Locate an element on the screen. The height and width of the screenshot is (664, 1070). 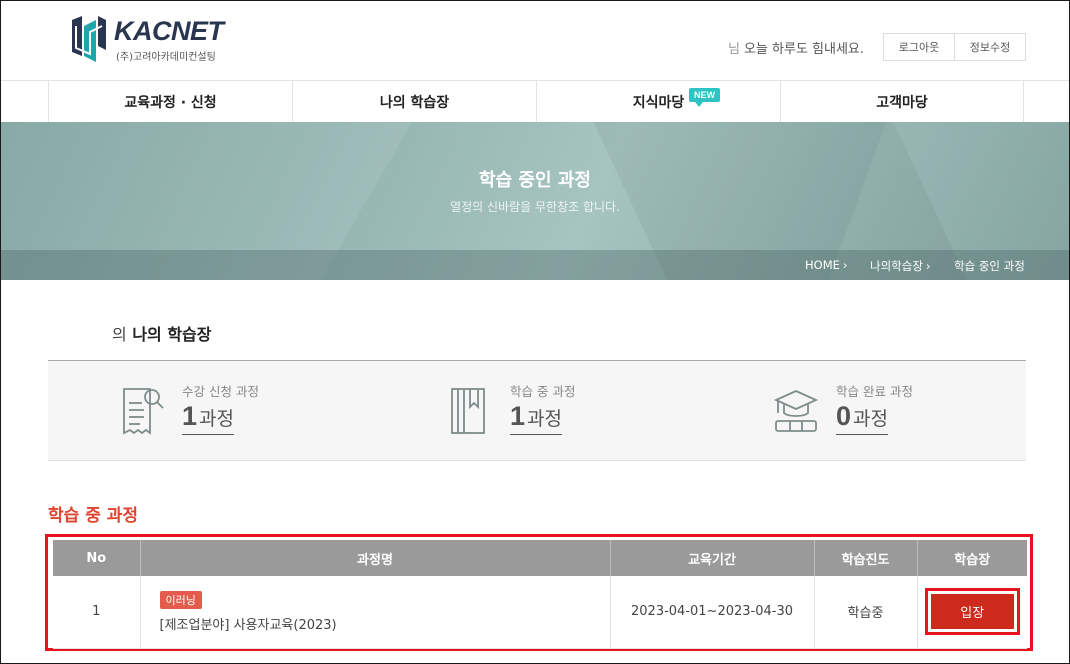
cell-period: 2023-04-01~2023-04-30 is located at coordinates (712, 612).